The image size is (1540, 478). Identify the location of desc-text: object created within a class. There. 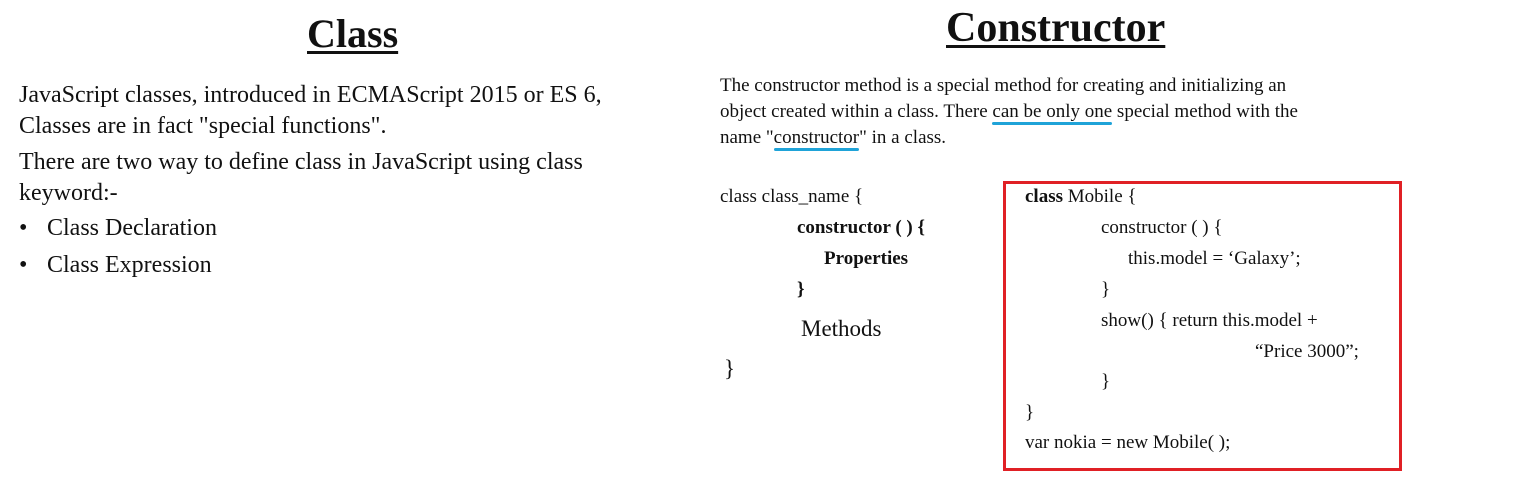
(856, 111).